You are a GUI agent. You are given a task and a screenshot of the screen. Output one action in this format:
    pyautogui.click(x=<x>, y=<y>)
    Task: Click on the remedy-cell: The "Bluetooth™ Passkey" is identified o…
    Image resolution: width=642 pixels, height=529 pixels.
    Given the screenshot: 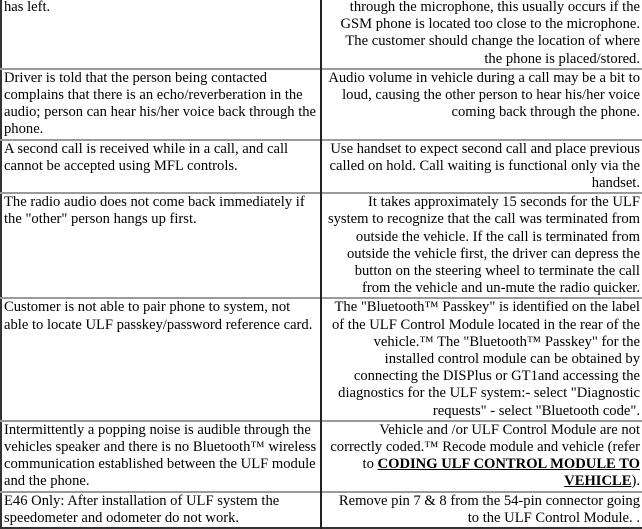 What is the action you would take?
    pyautogui.click(x=481, y=359)
    